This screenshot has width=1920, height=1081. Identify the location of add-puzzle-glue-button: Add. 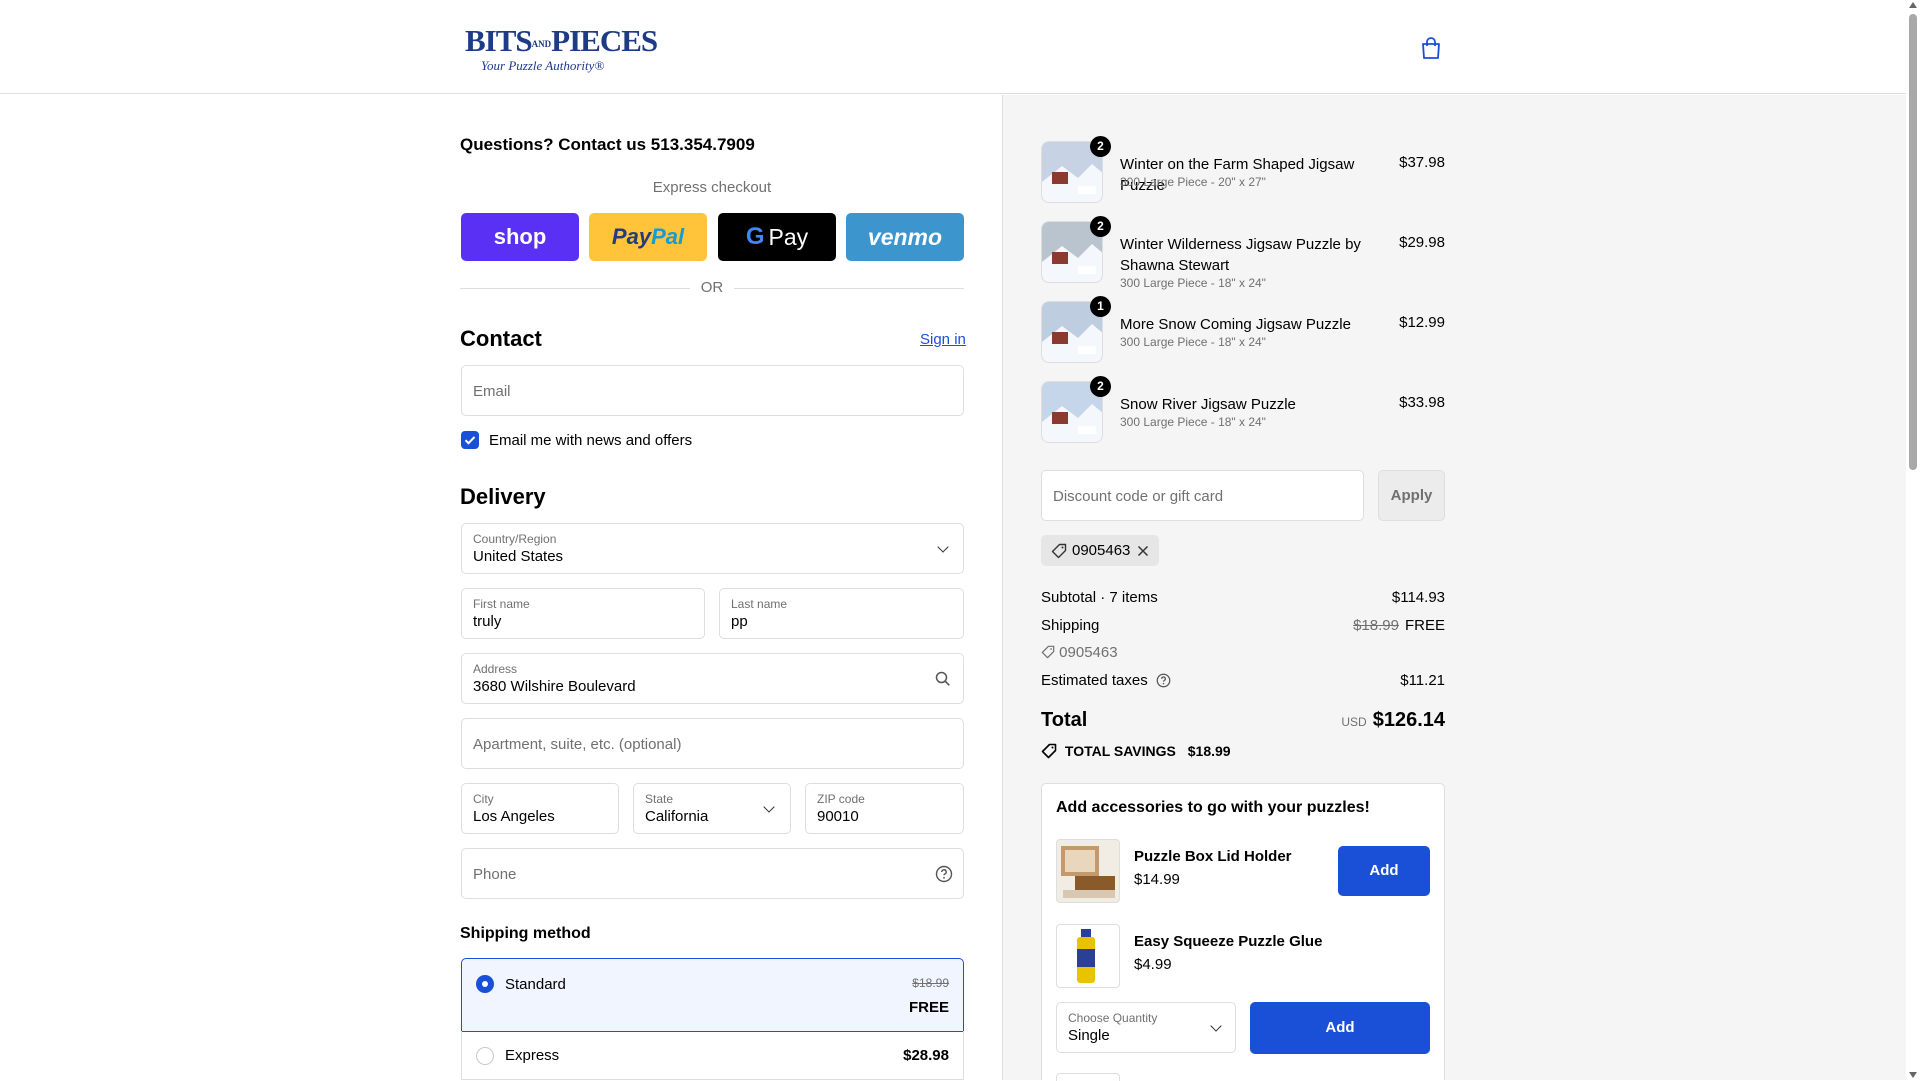
(1340, 1028).